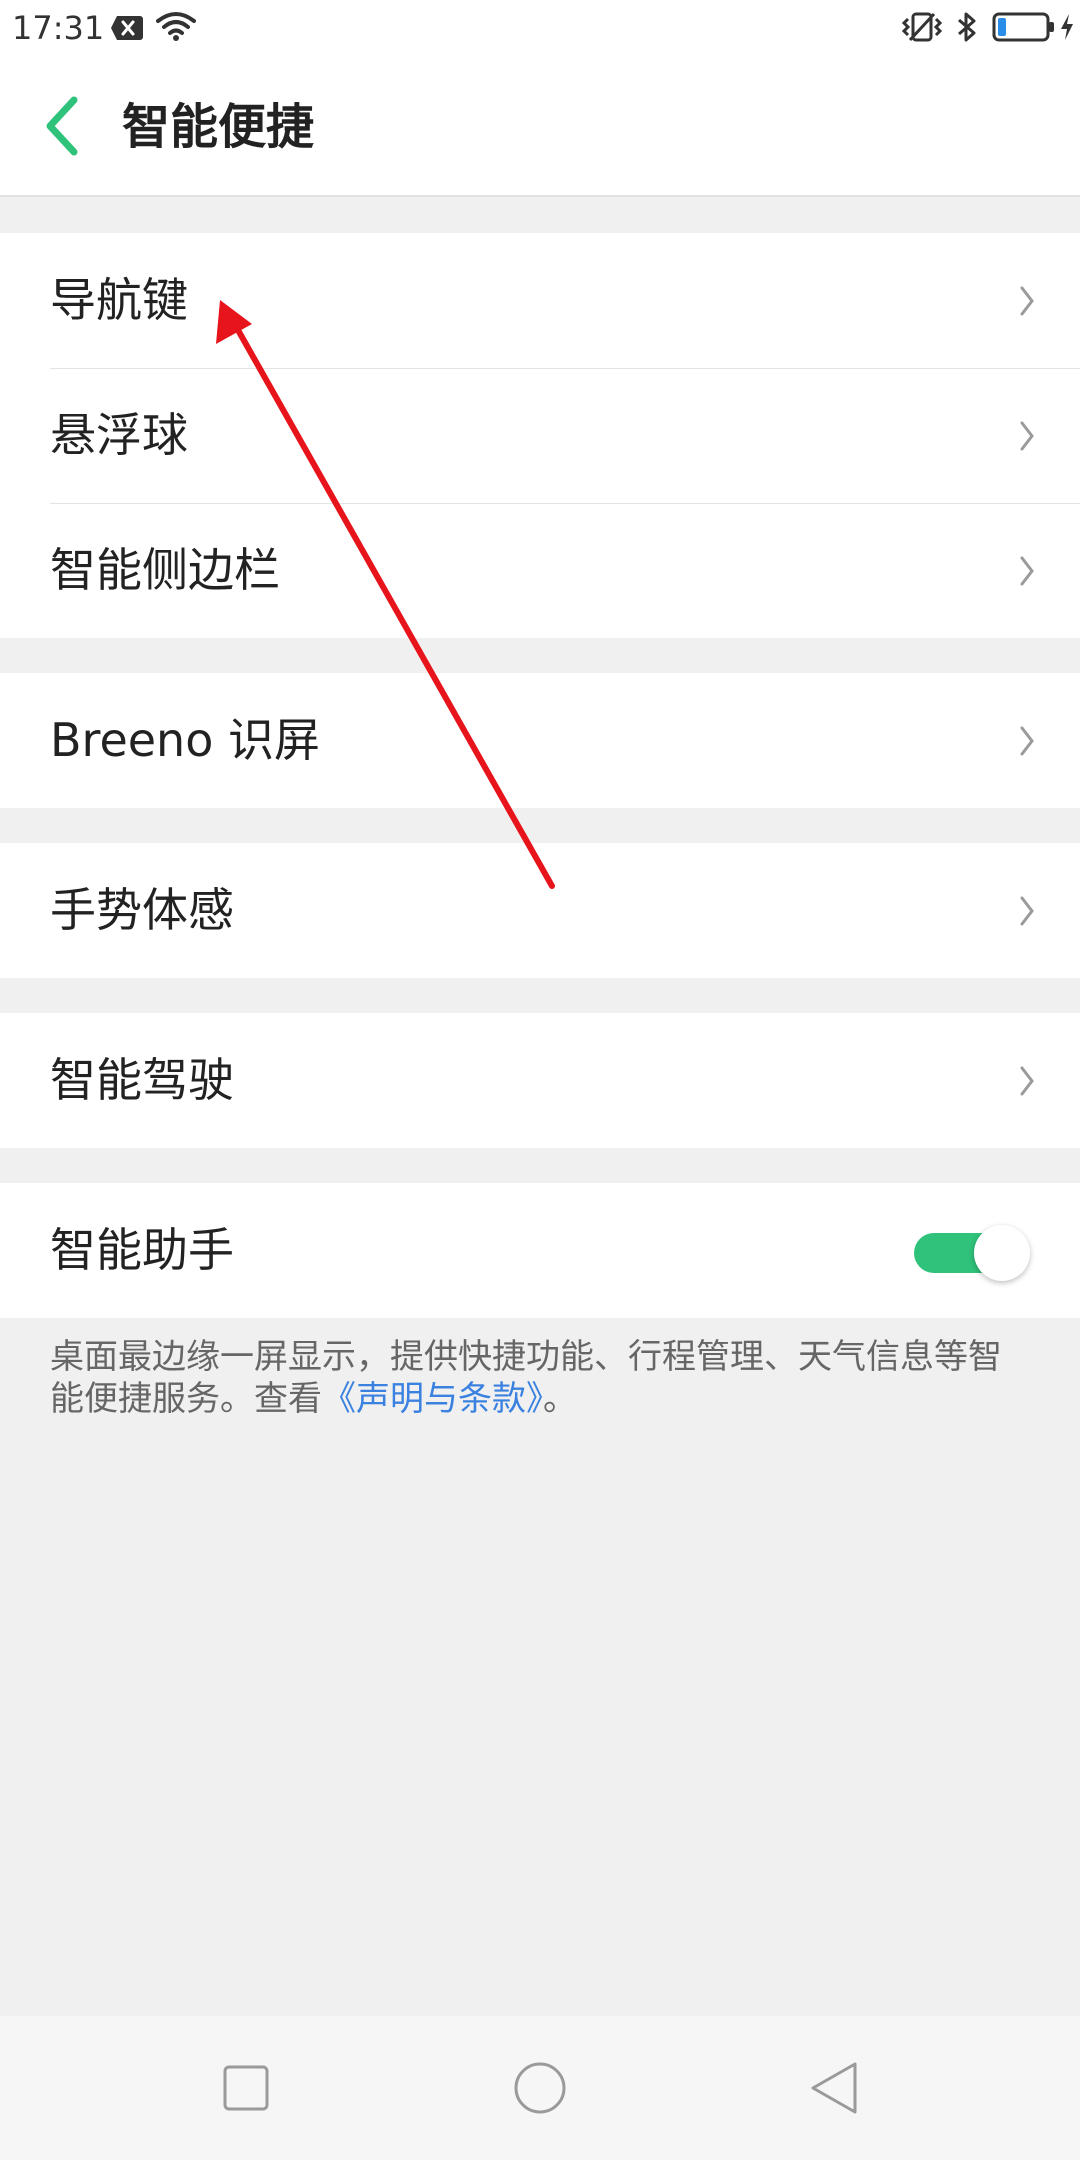  I want to click on row-divider, so click(565, 368).